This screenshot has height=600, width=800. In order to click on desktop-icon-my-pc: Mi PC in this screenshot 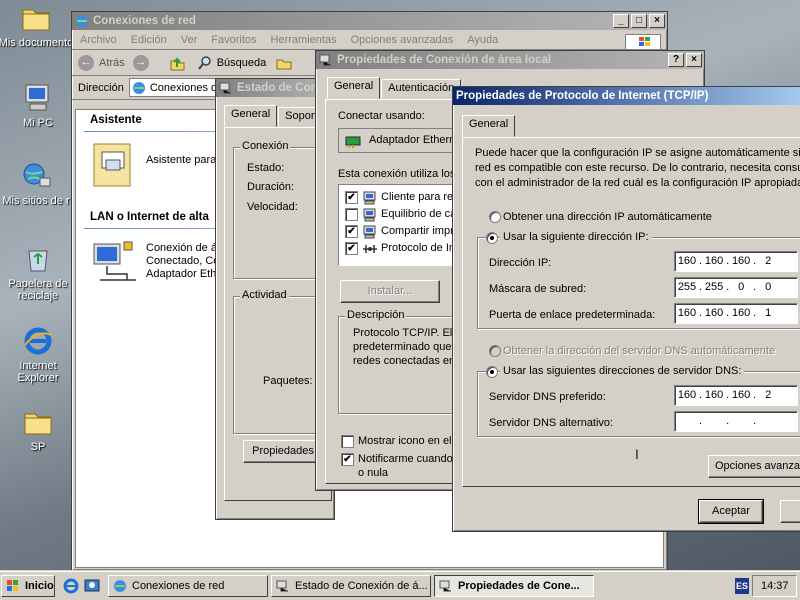, I will do `click(39, 105)`.